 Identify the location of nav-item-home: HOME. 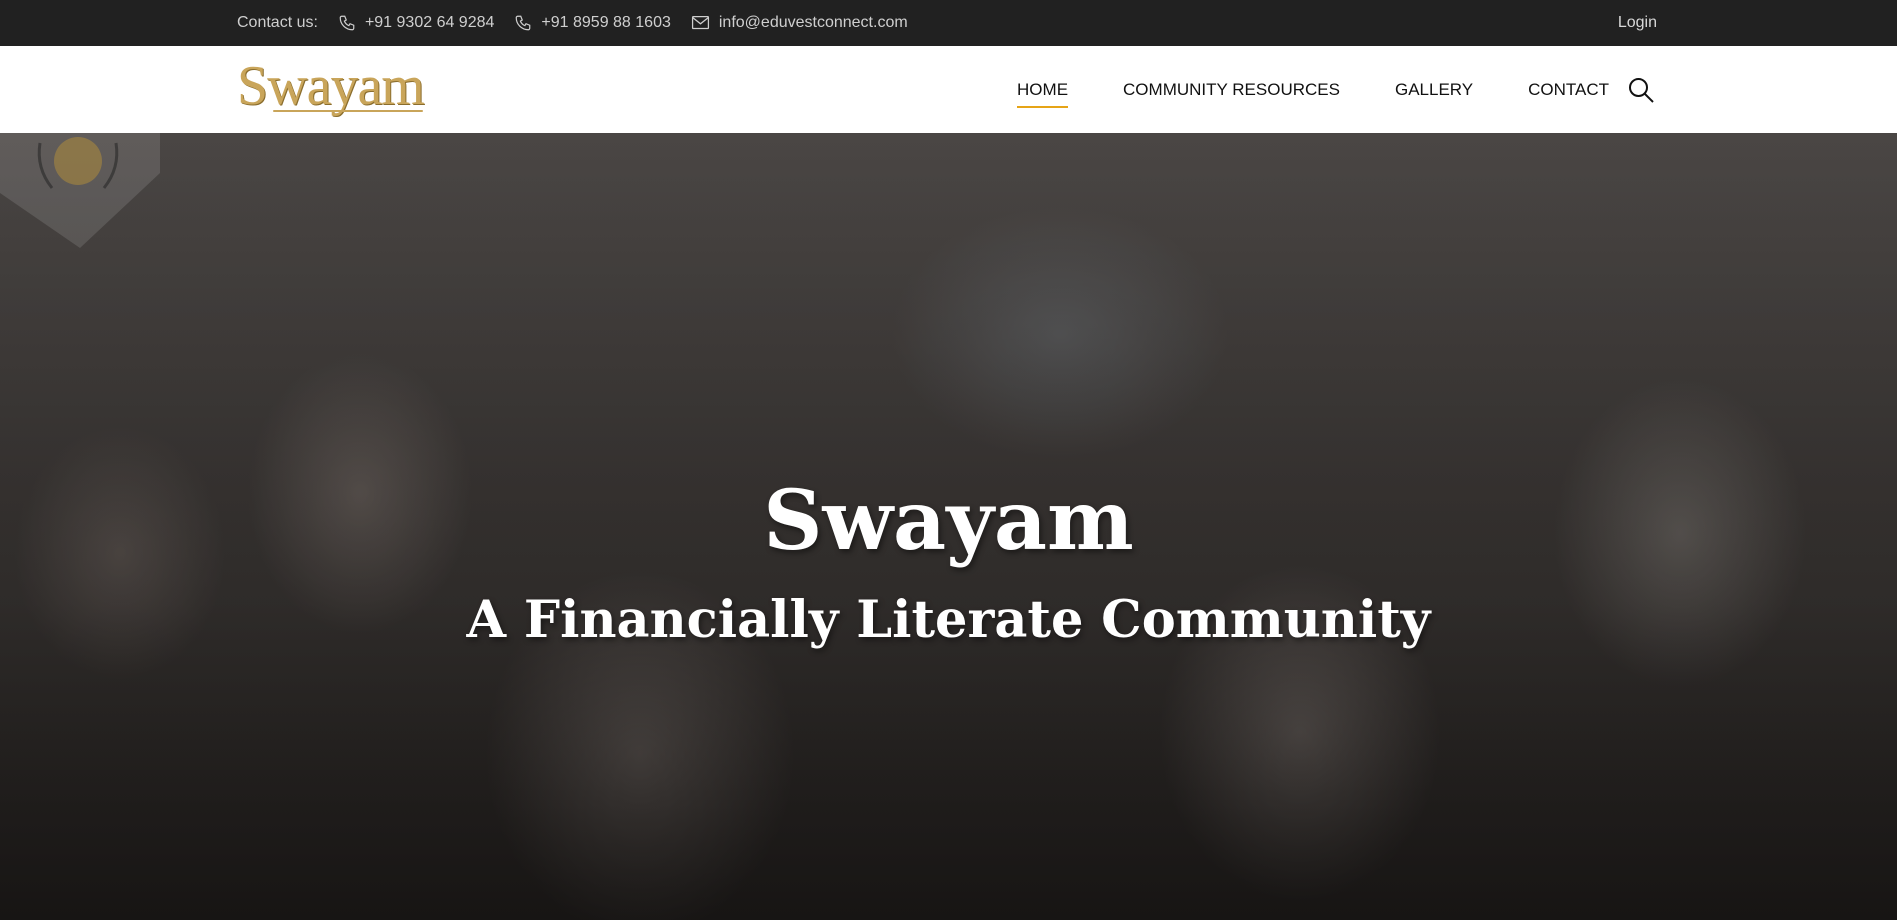
(1043, 90).